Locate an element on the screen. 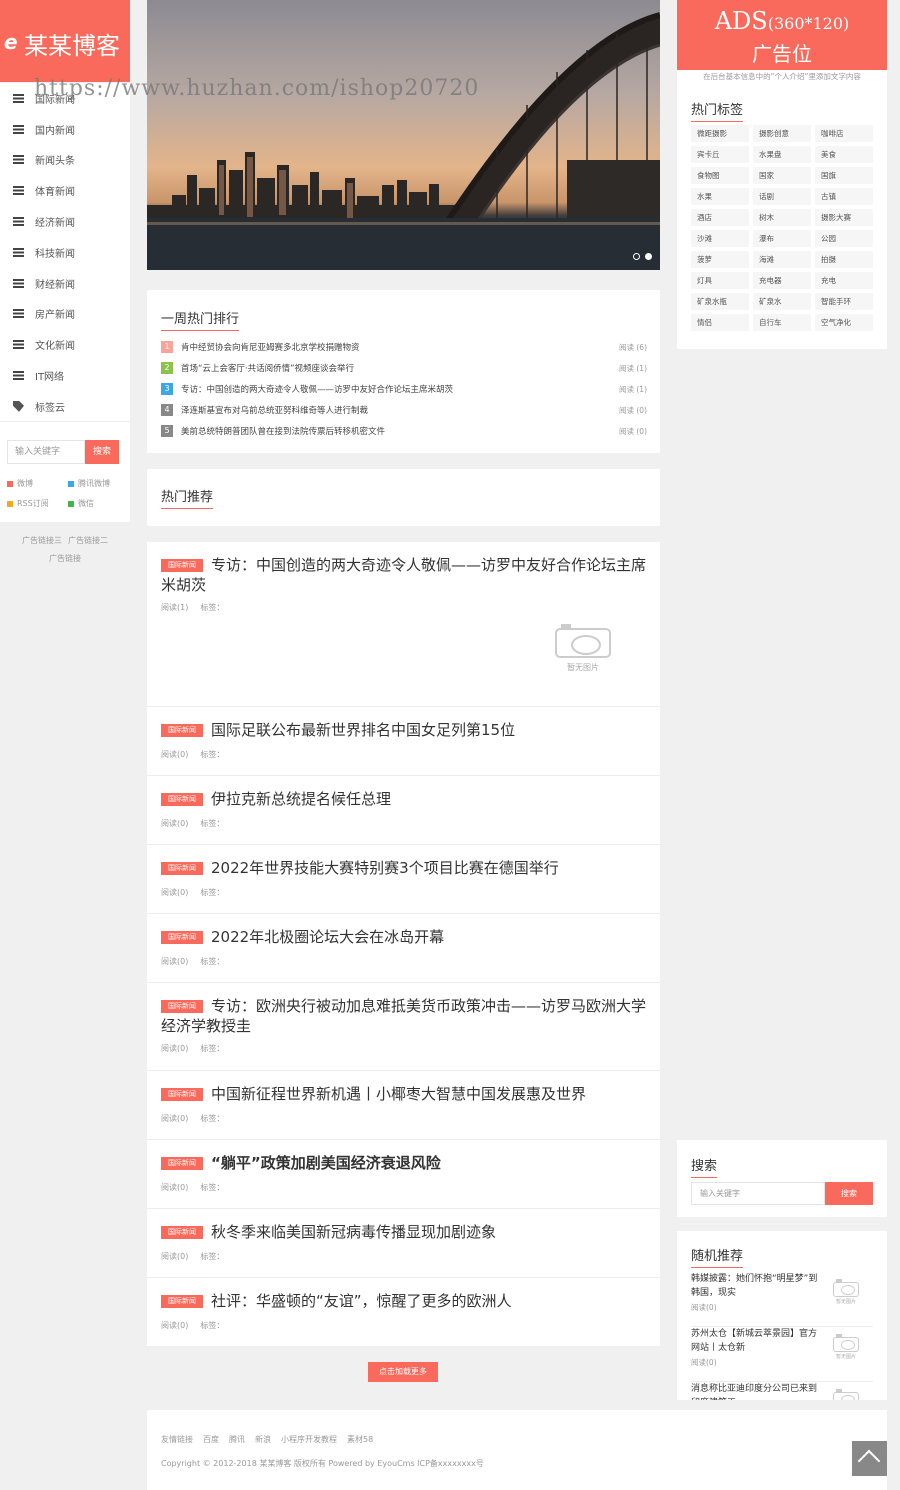 This screenshot has width=900, height=1490. nav-item: 体育新闻 is located at coordinates (65, 190).